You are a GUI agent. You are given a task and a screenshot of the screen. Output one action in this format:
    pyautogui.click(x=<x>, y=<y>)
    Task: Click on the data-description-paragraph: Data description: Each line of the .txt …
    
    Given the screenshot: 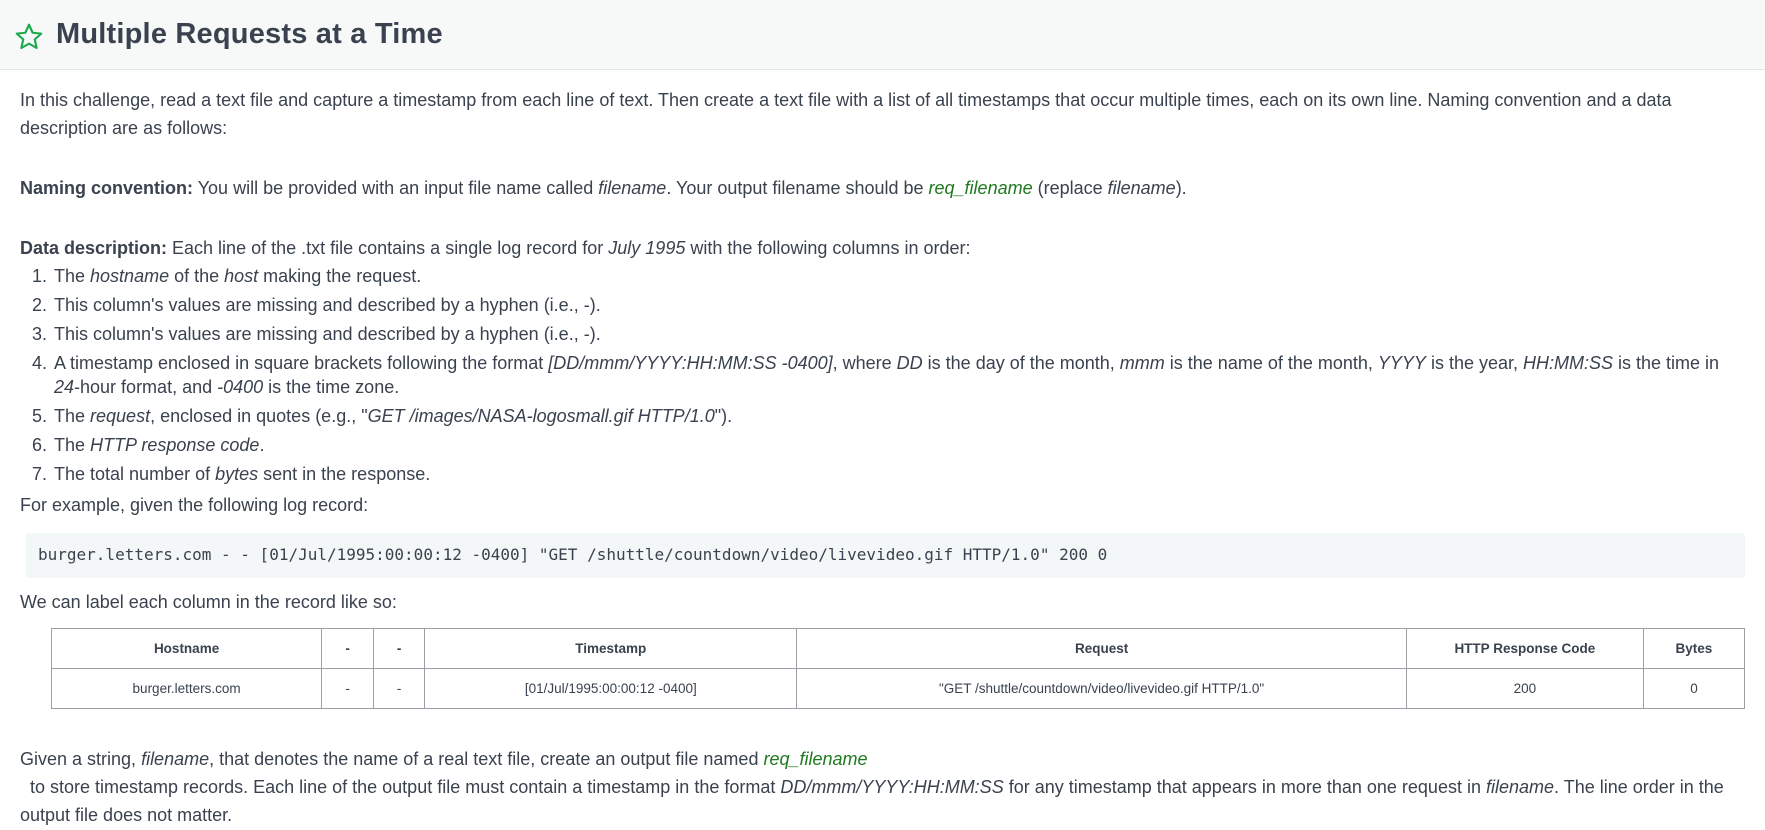 What is the action you would take?
    pyautogui.click(x=882, y=248)
    